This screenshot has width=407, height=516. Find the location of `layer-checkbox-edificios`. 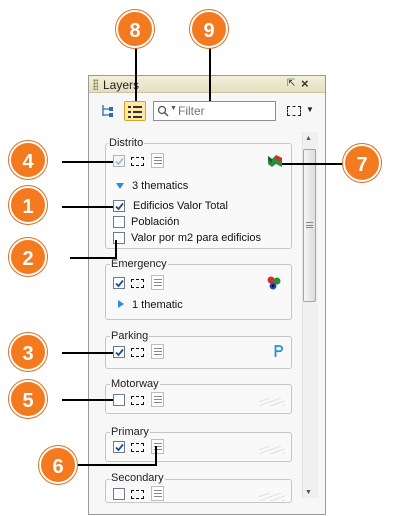

layer-checkbox-edificios is located at coordinates (119, 206).